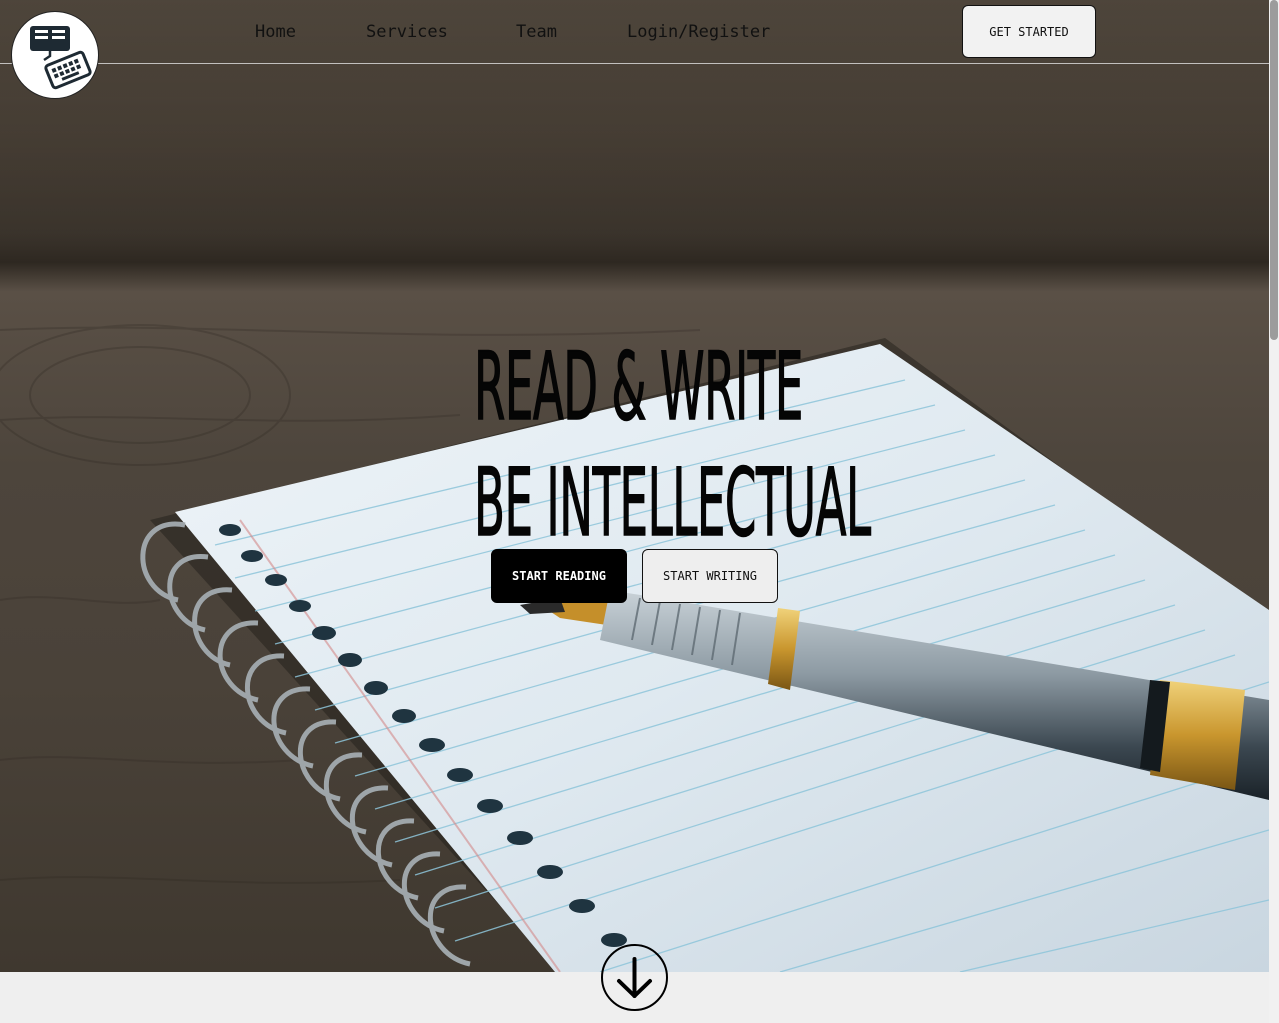 This screenshot has height=1023, width=1279. Describe the element at coordinates (536, 32) in the screenshot. I see `nav-link-team: Team` at that location.